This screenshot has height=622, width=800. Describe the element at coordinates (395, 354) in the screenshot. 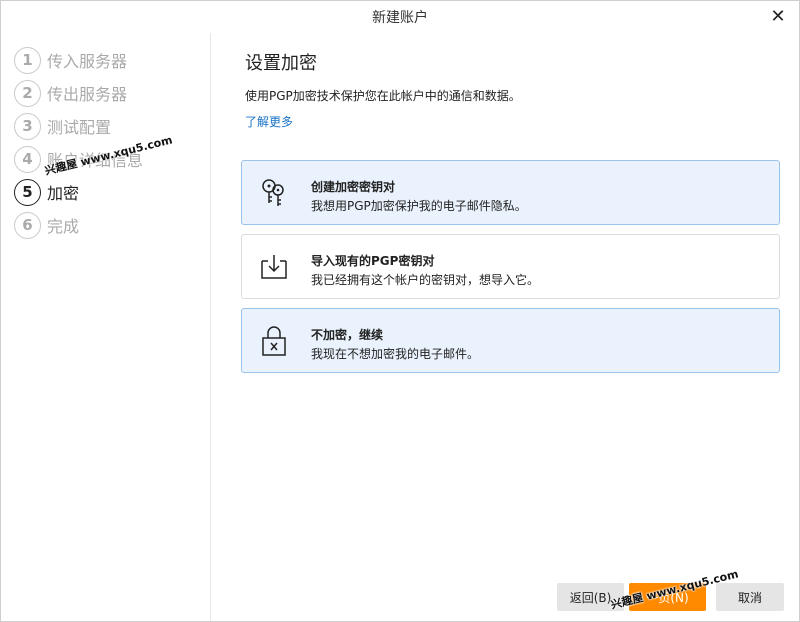

I see `option-subtitle: 我现在不想加密我的电子邮件。` at that location.